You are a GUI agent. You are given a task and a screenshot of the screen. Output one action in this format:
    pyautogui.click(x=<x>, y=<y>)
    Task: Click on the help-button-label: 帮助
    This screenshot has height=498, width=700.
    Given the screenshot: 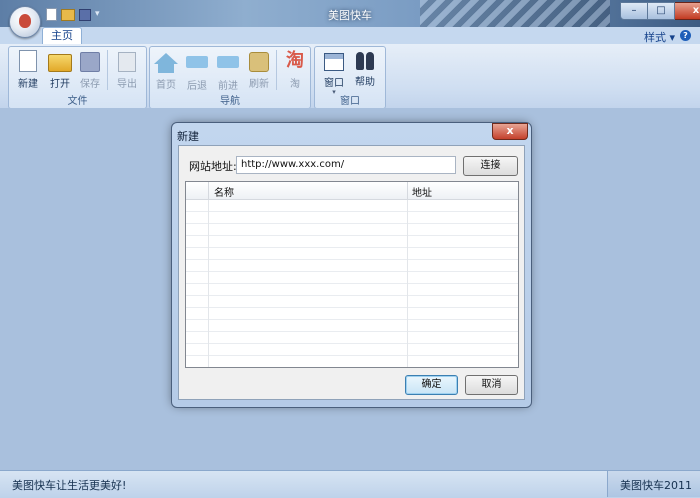 What is the action you would take?
    pyautogui.click(x=365, y=82)
    